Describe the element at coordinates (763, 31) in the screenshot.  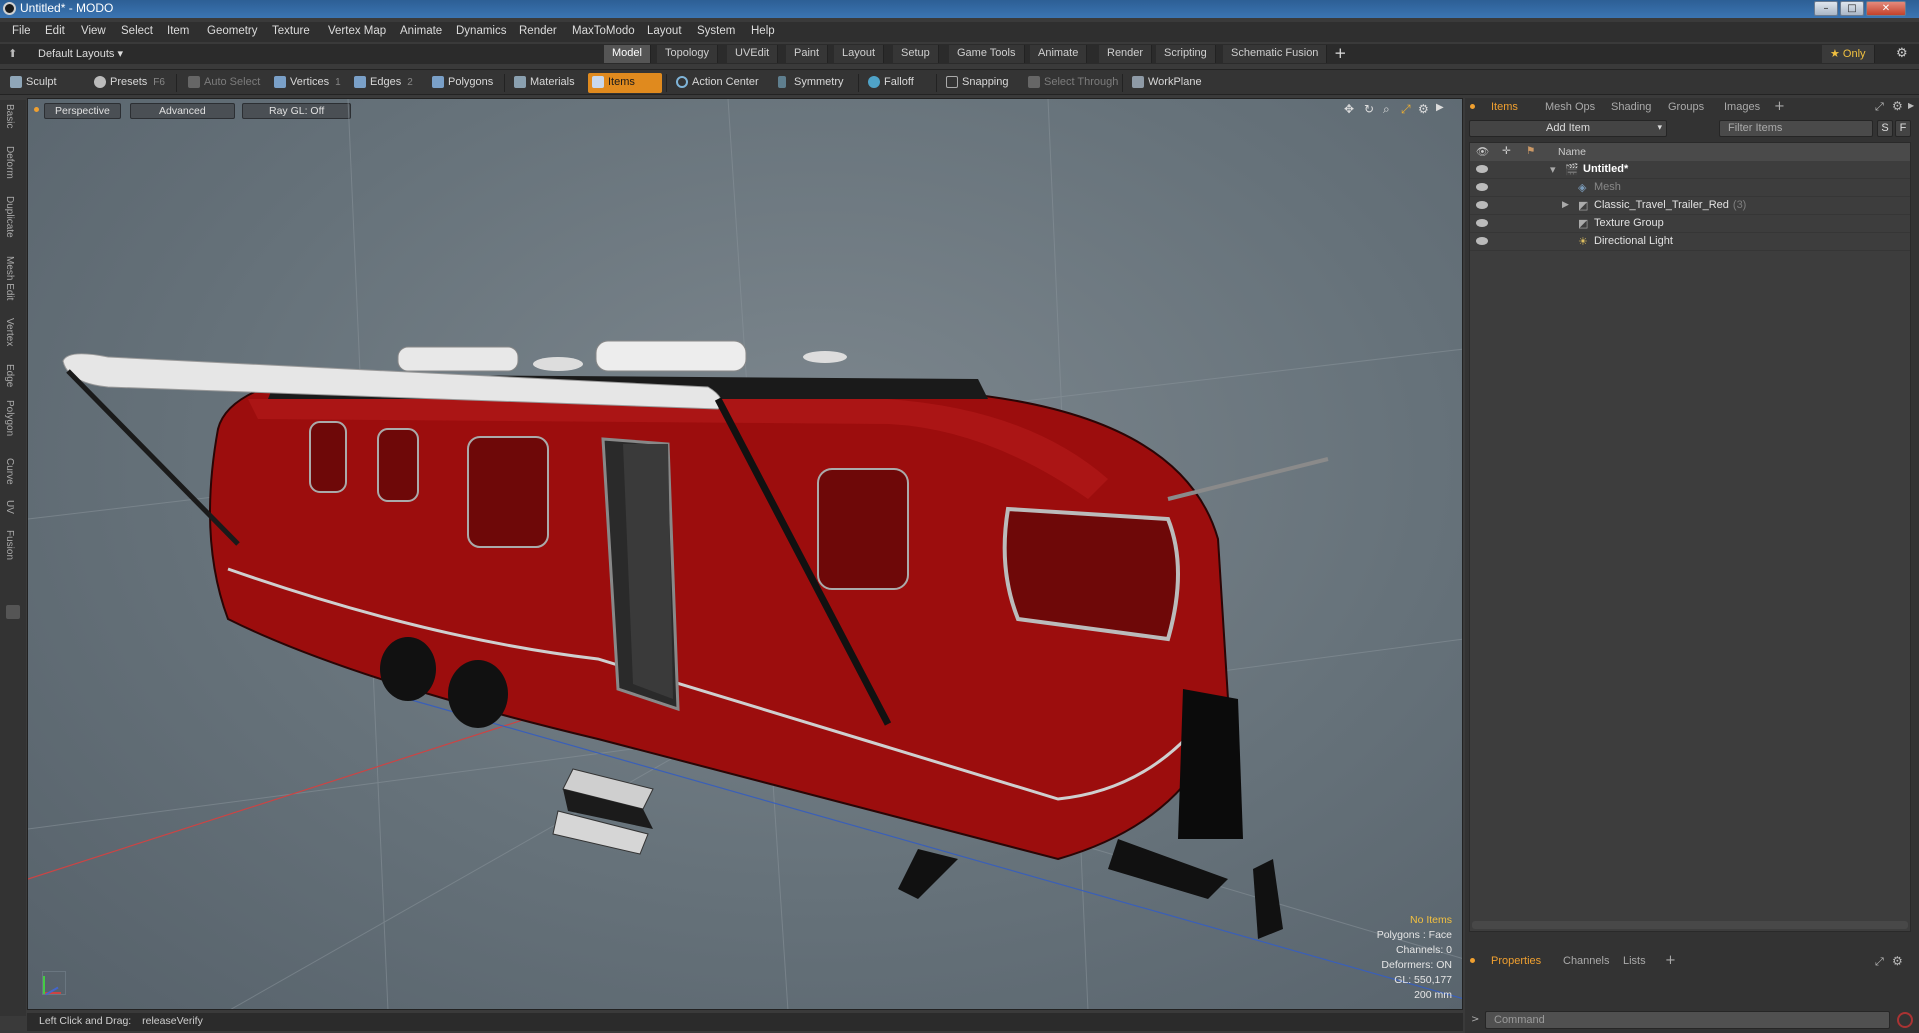
I see `menu-help: Help` at that location.